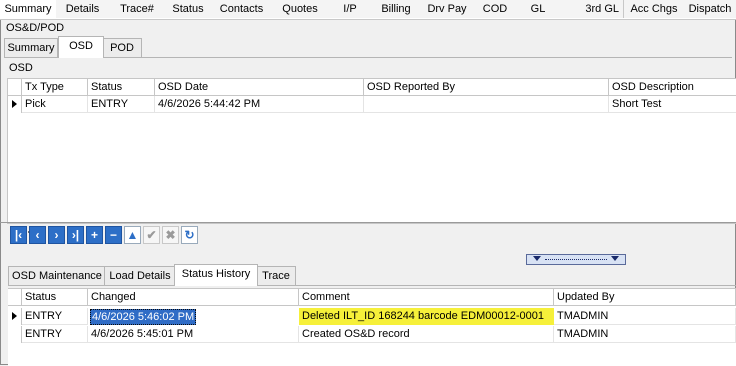 This screenshot has height=366, width=736. What do you see at coordinates (259, 104) in the screenshot?
I see `cell-osd-date: 4/6/2026 5:44:42 PM` at bounding box center [259, 104].